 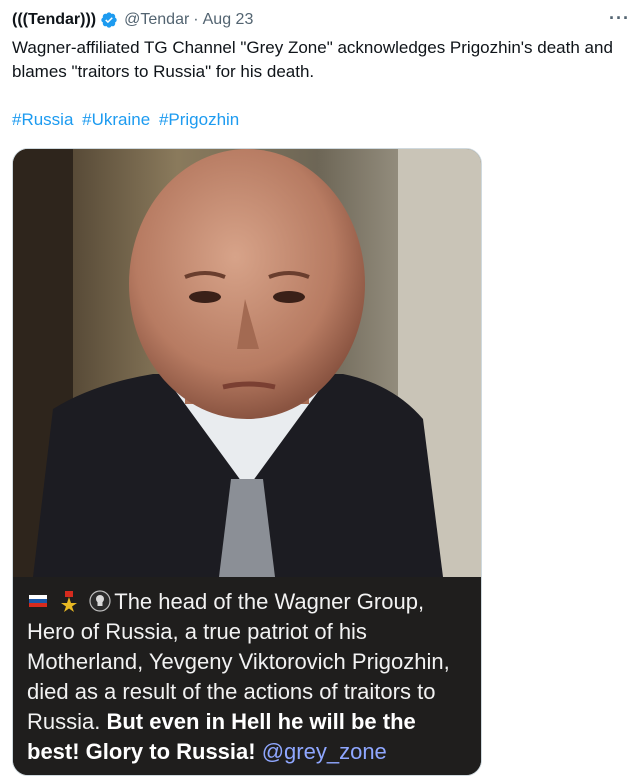 I want to click on verified-badge-icon, so click(x=109, y=20).